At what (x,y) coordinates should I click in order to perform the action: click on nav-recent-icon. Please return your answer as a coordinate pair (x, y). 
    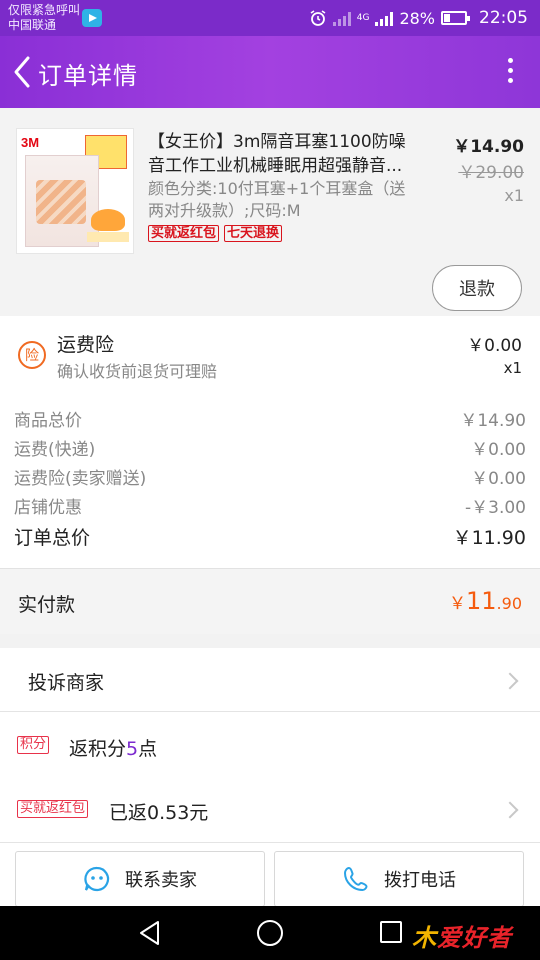
    Looking at the image, I should click on (391, 932).